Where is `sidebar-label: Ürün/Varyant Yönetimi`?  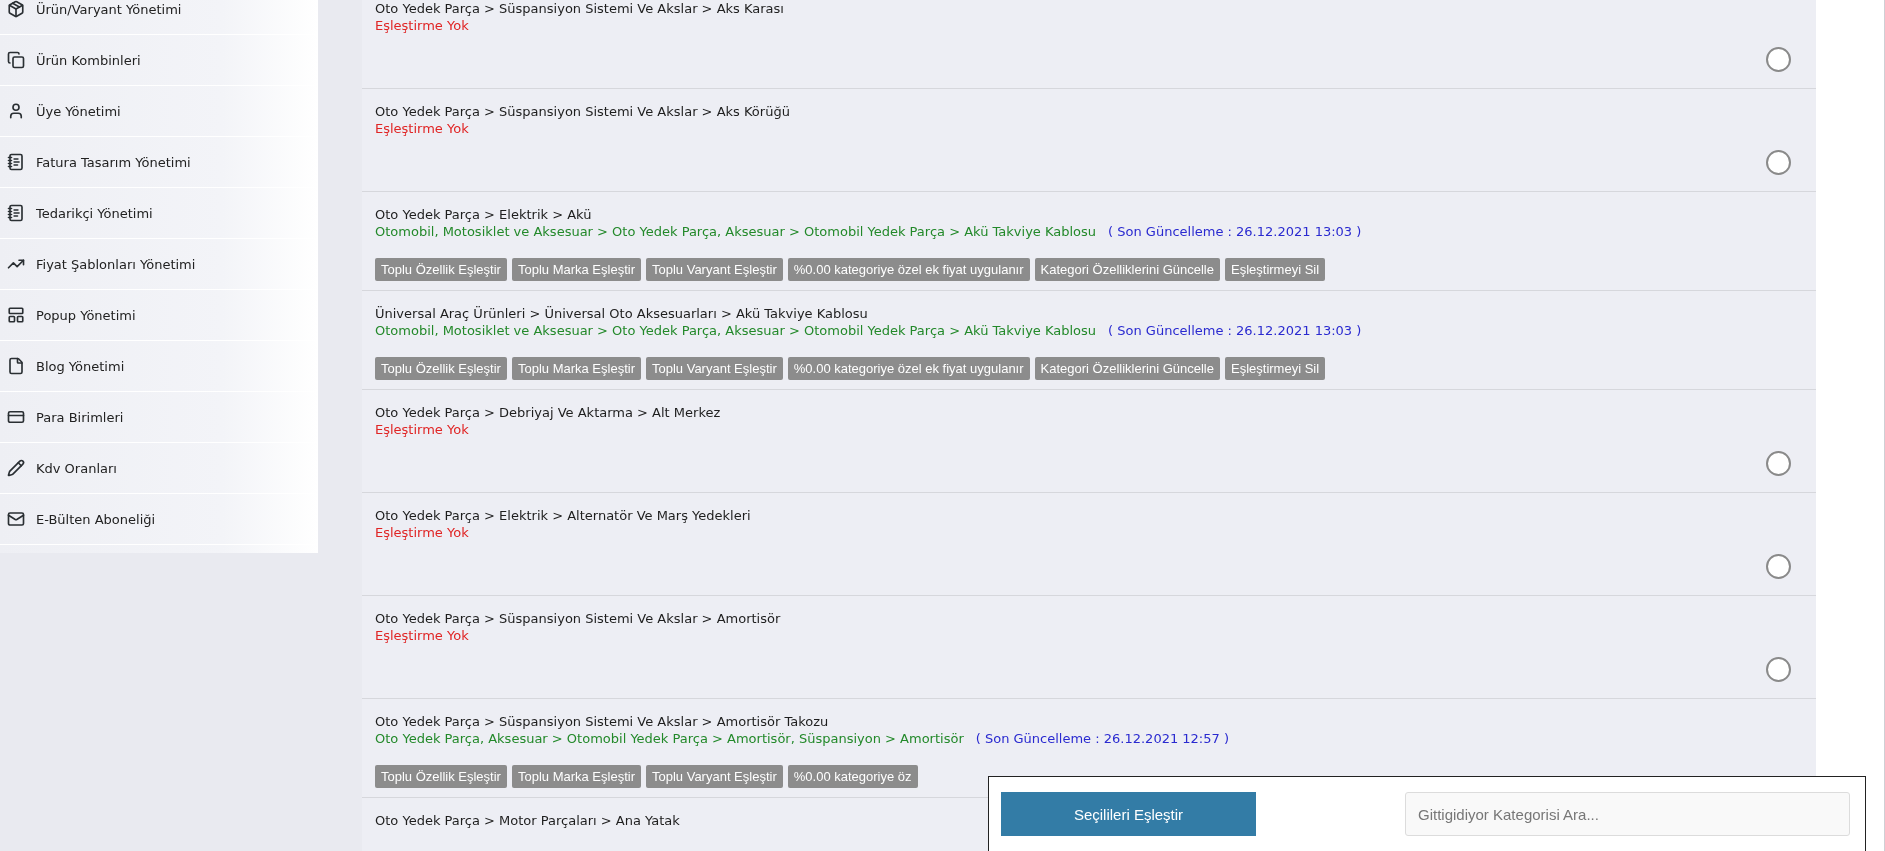
sidebar-label: Ürün/Varyant Yönetimi is located at coordinates (109, 9).